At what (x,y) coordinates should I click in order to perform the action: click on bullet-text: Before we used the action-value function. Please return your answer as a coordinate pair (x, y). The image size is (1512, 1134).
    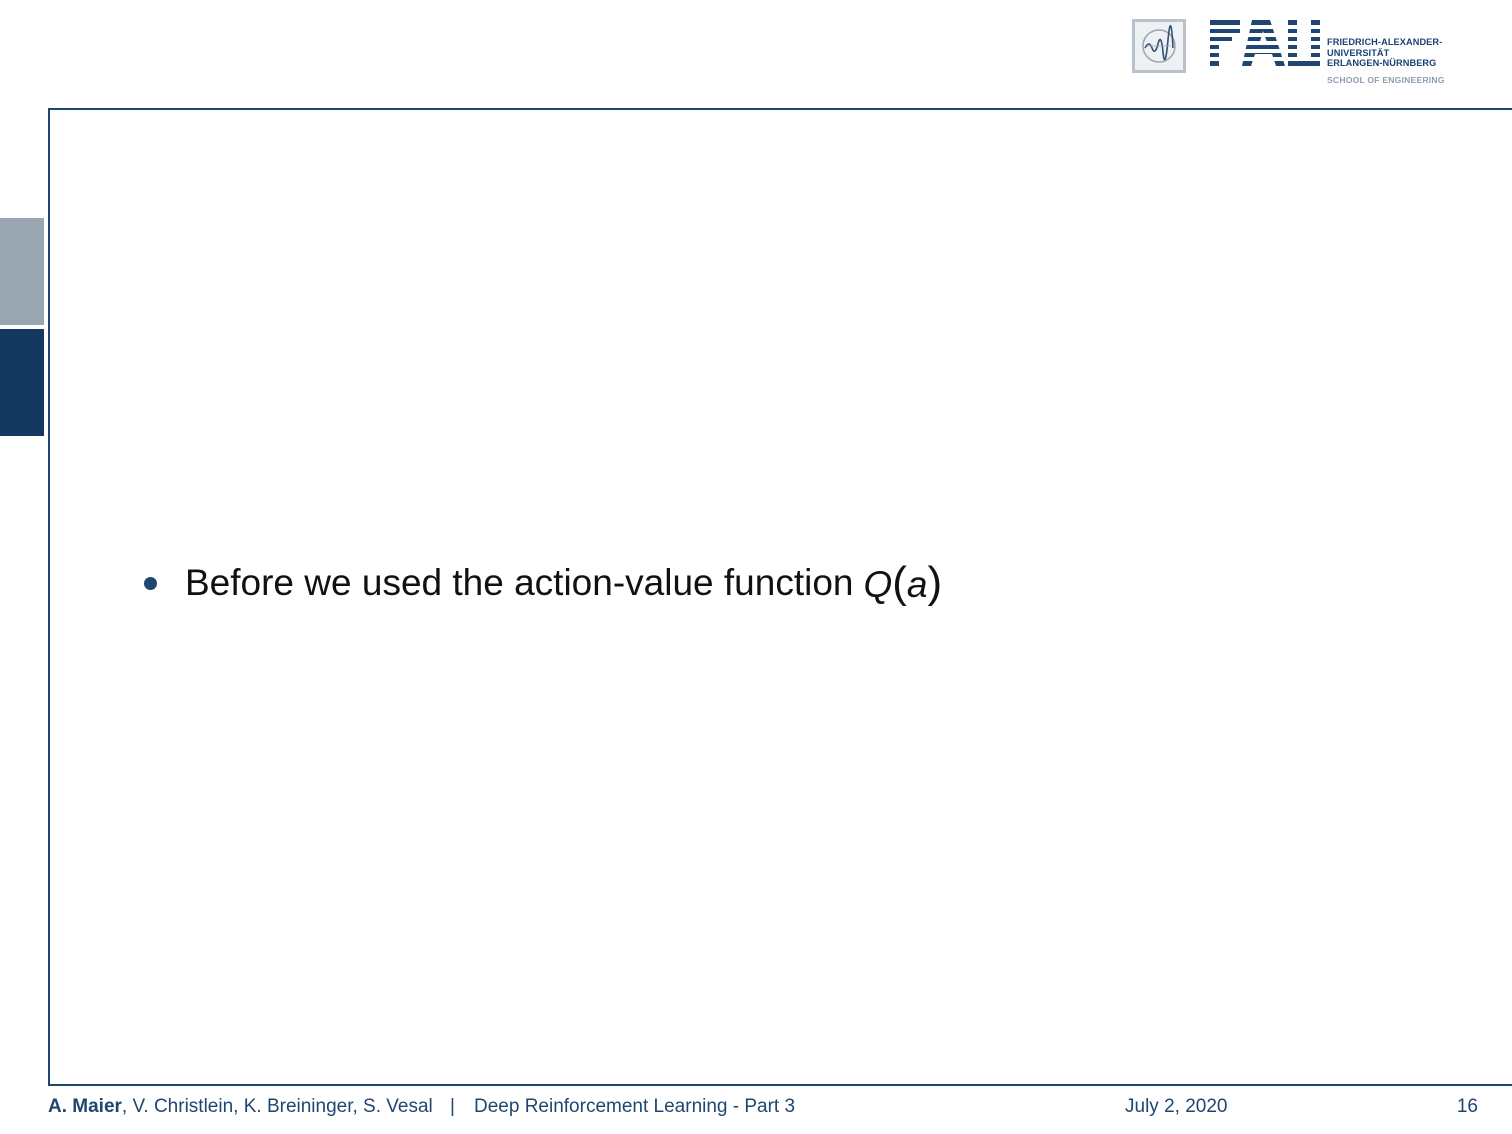
    Looking at the image, I should click on (519, 582).